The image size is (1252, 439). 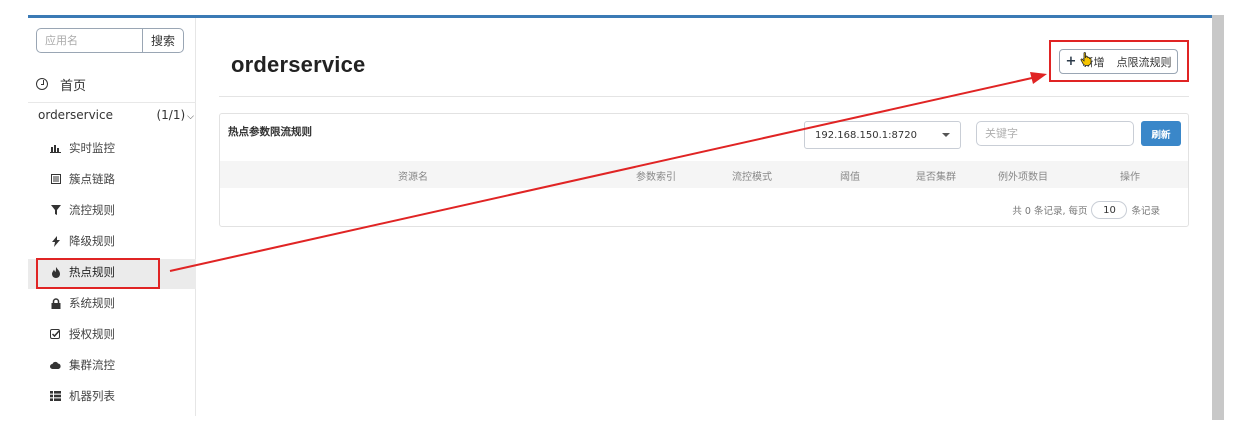 What do you see at coordinates (55, 241) in the screenshot?
I see `lightning-icon` at bounding box center [55, 241].